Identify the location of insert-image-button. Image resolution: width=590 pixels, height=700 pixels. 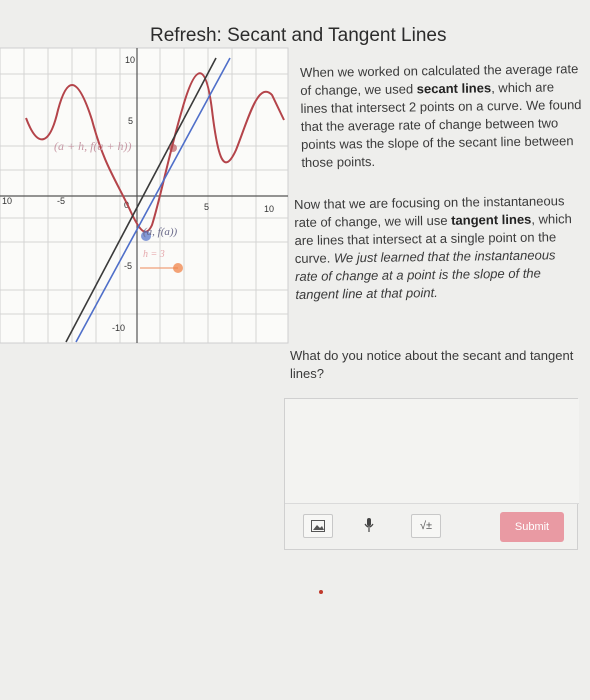
(318, 526).